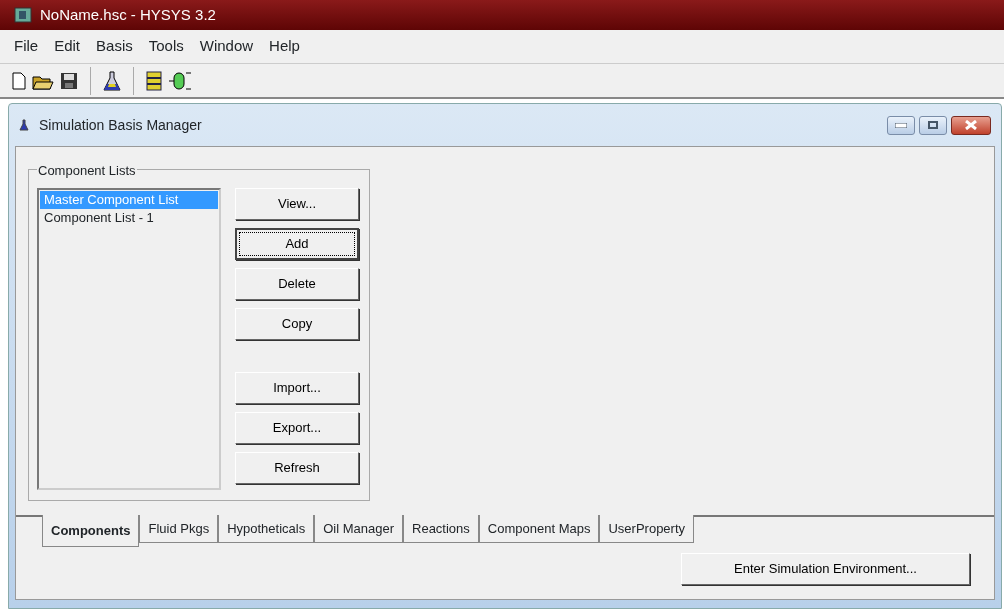  What do you see at coordinates (266, 529) in the screenshot?
I see `tab: Hypotheticals` at bounding box center [266, 529].